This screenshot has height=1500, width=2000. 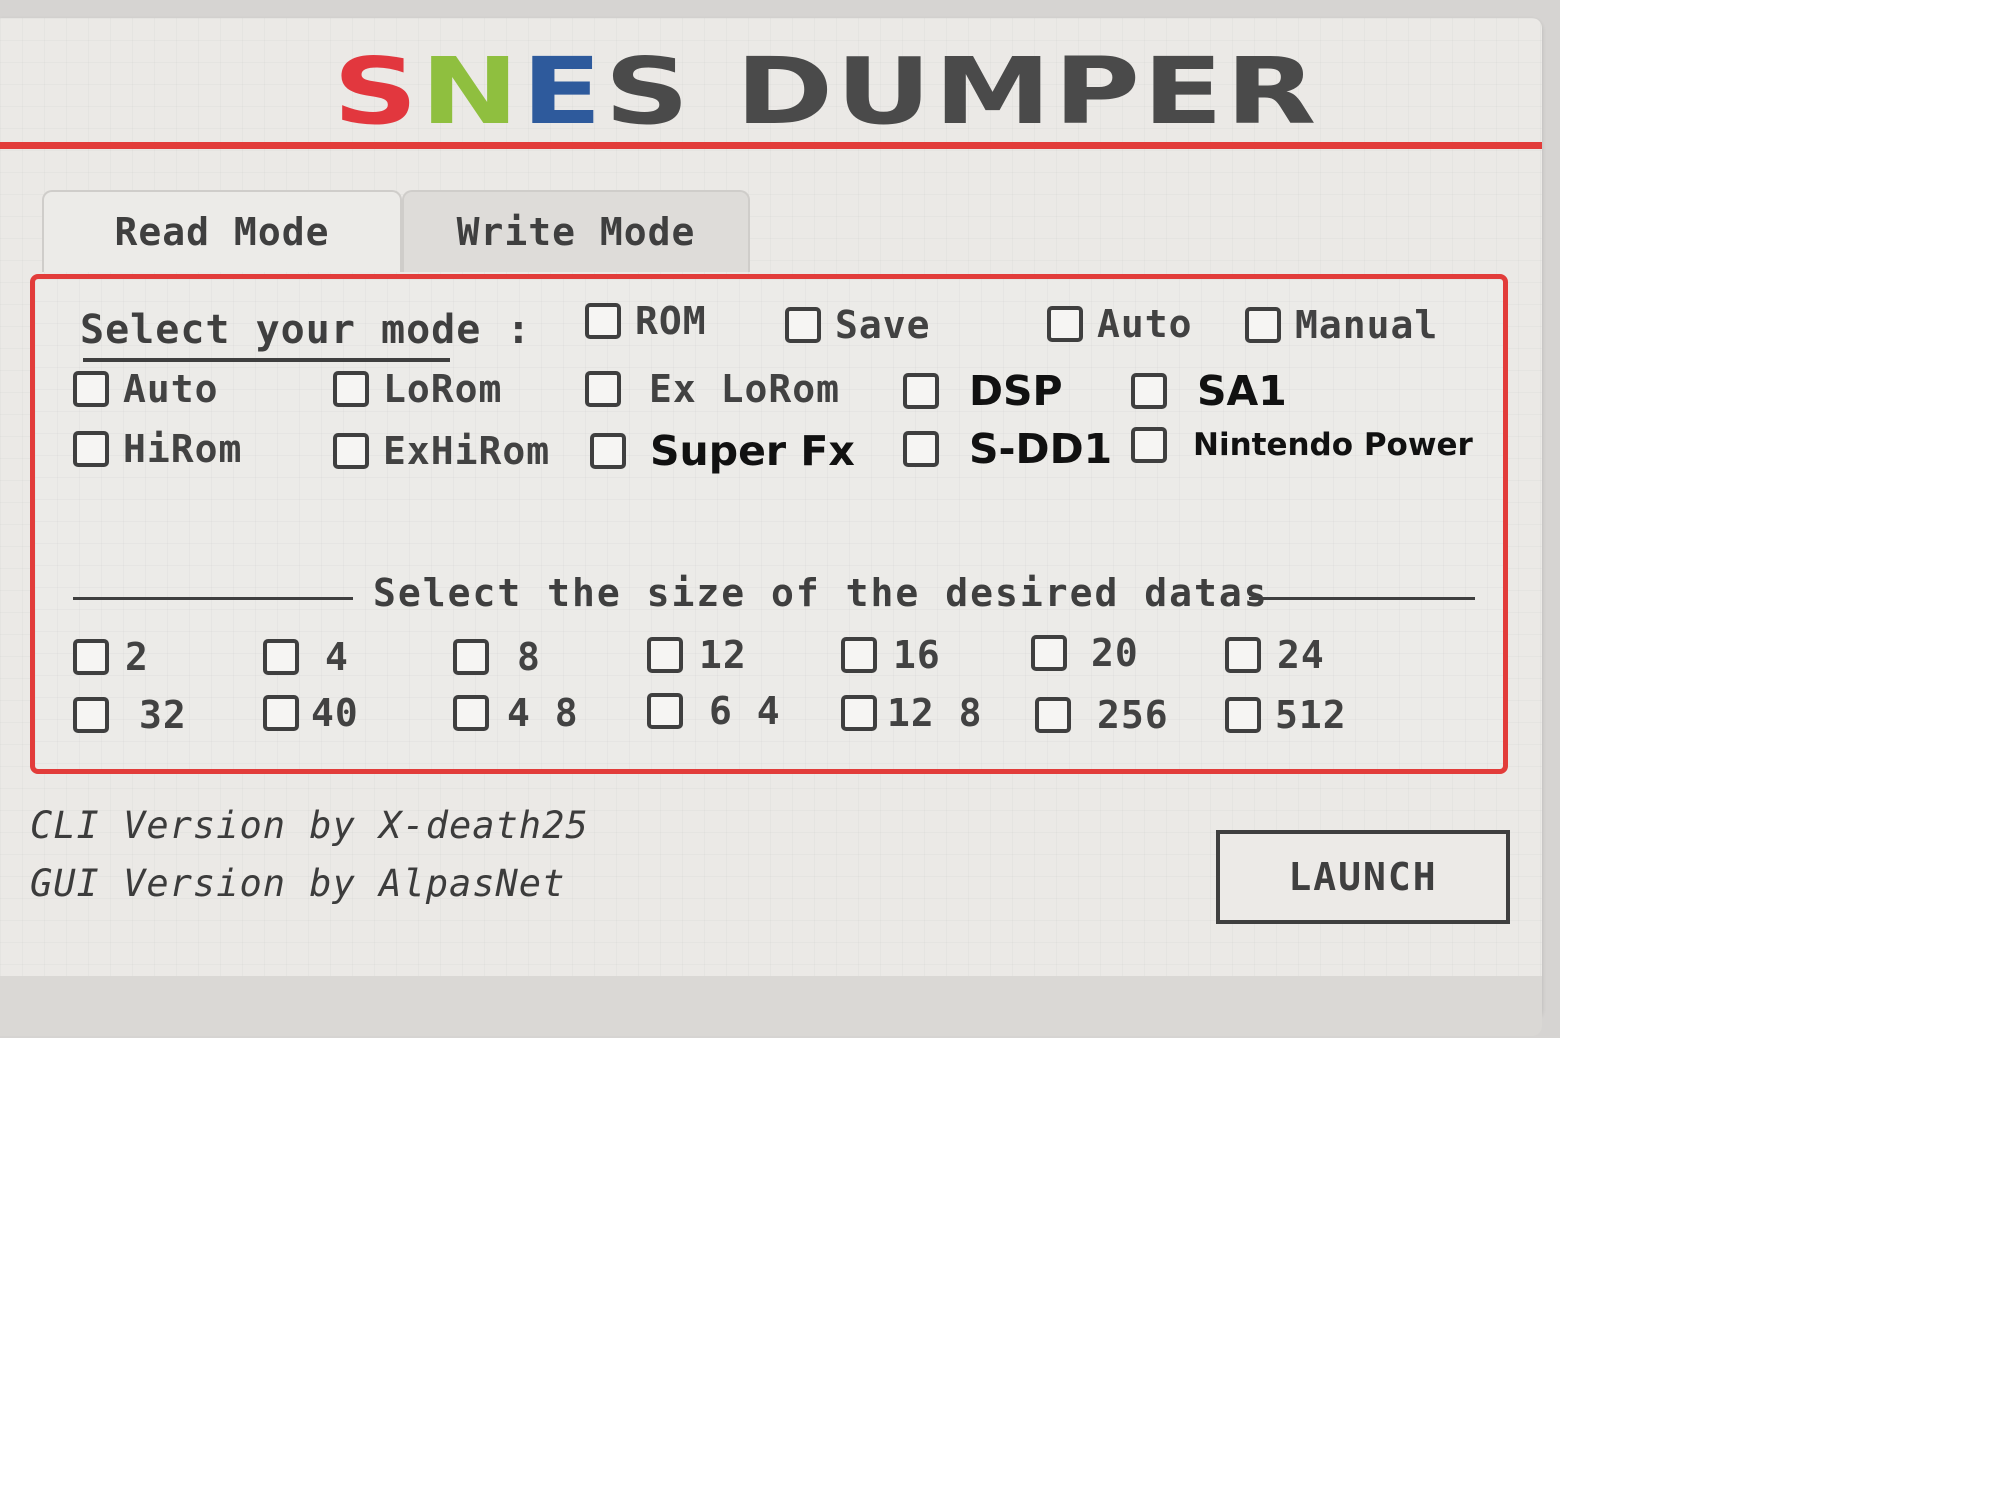 I want to click on size-option-12: 12, so click(x=697, y=655).